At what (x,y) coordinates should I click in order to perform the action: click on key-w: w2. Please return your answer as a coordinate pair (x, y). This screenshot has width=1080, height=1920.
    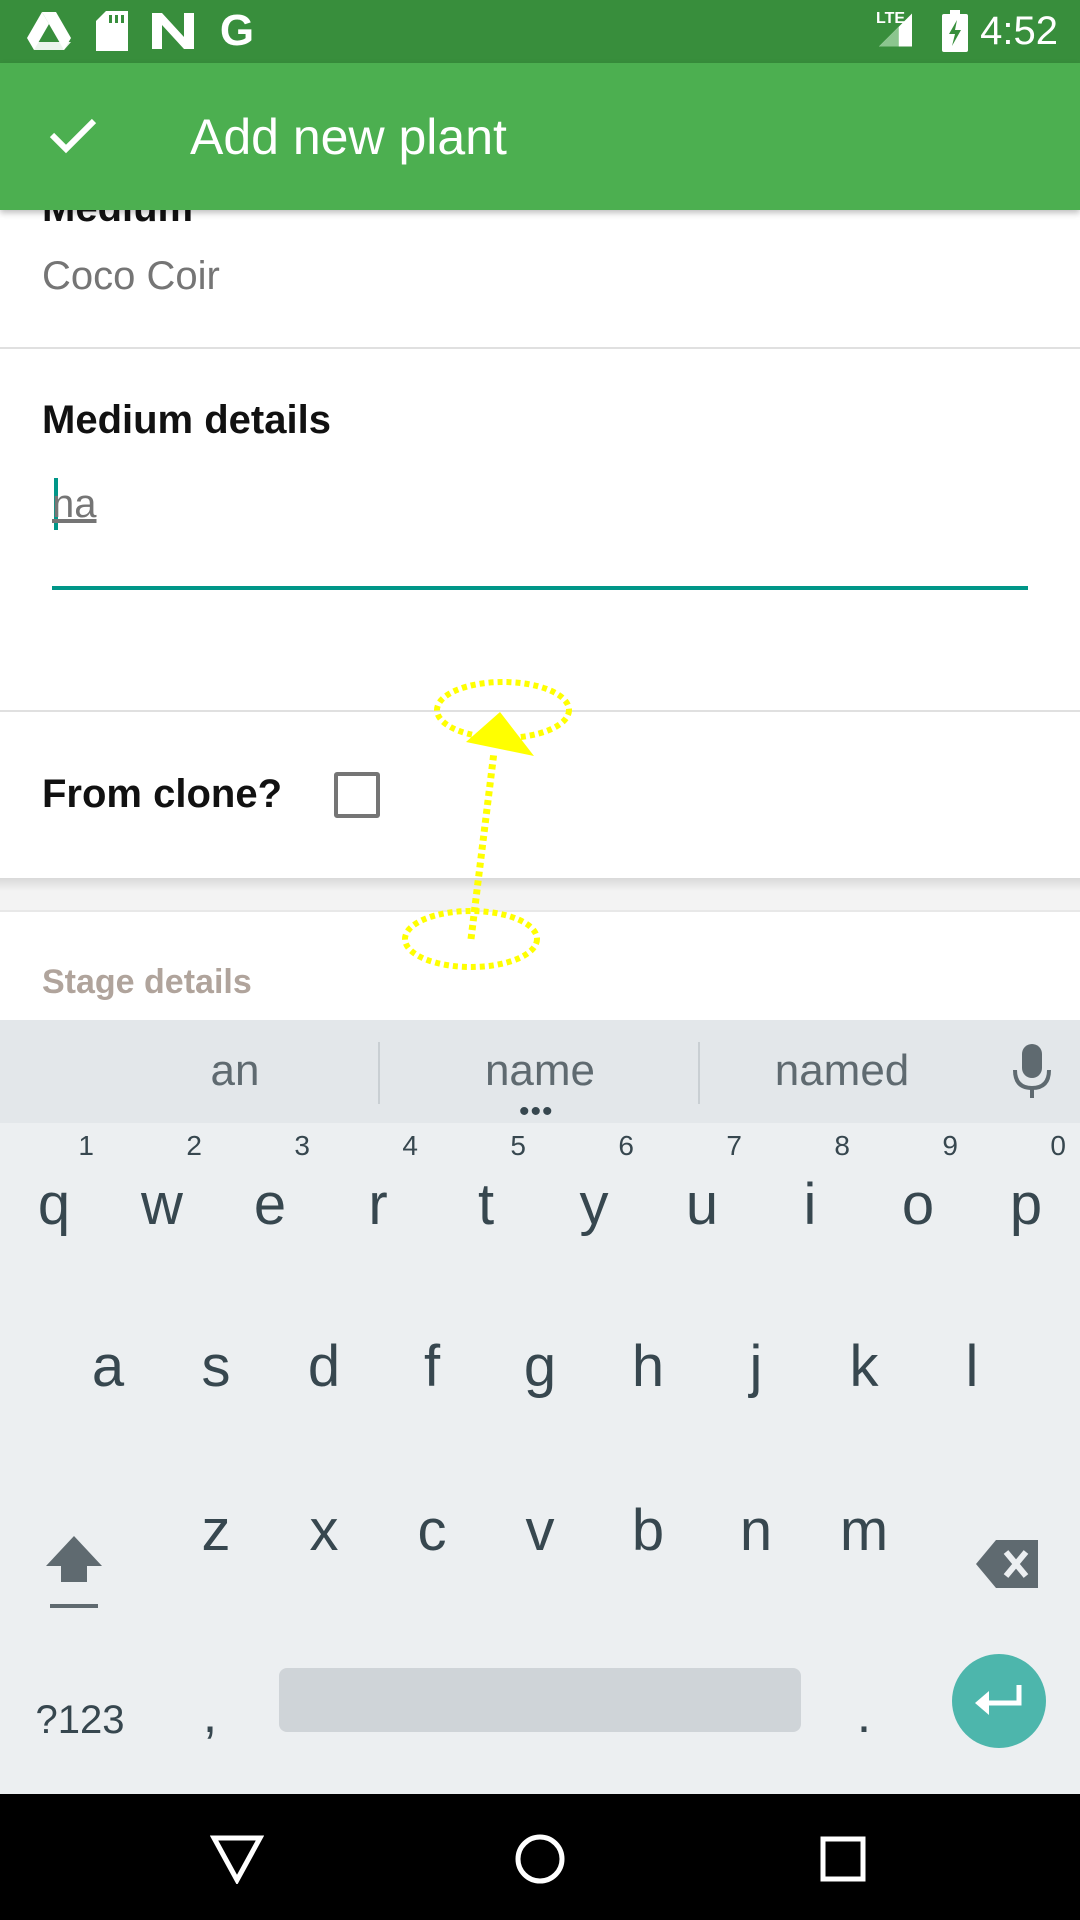
    Looking at the image, I should click on (162, 1201).